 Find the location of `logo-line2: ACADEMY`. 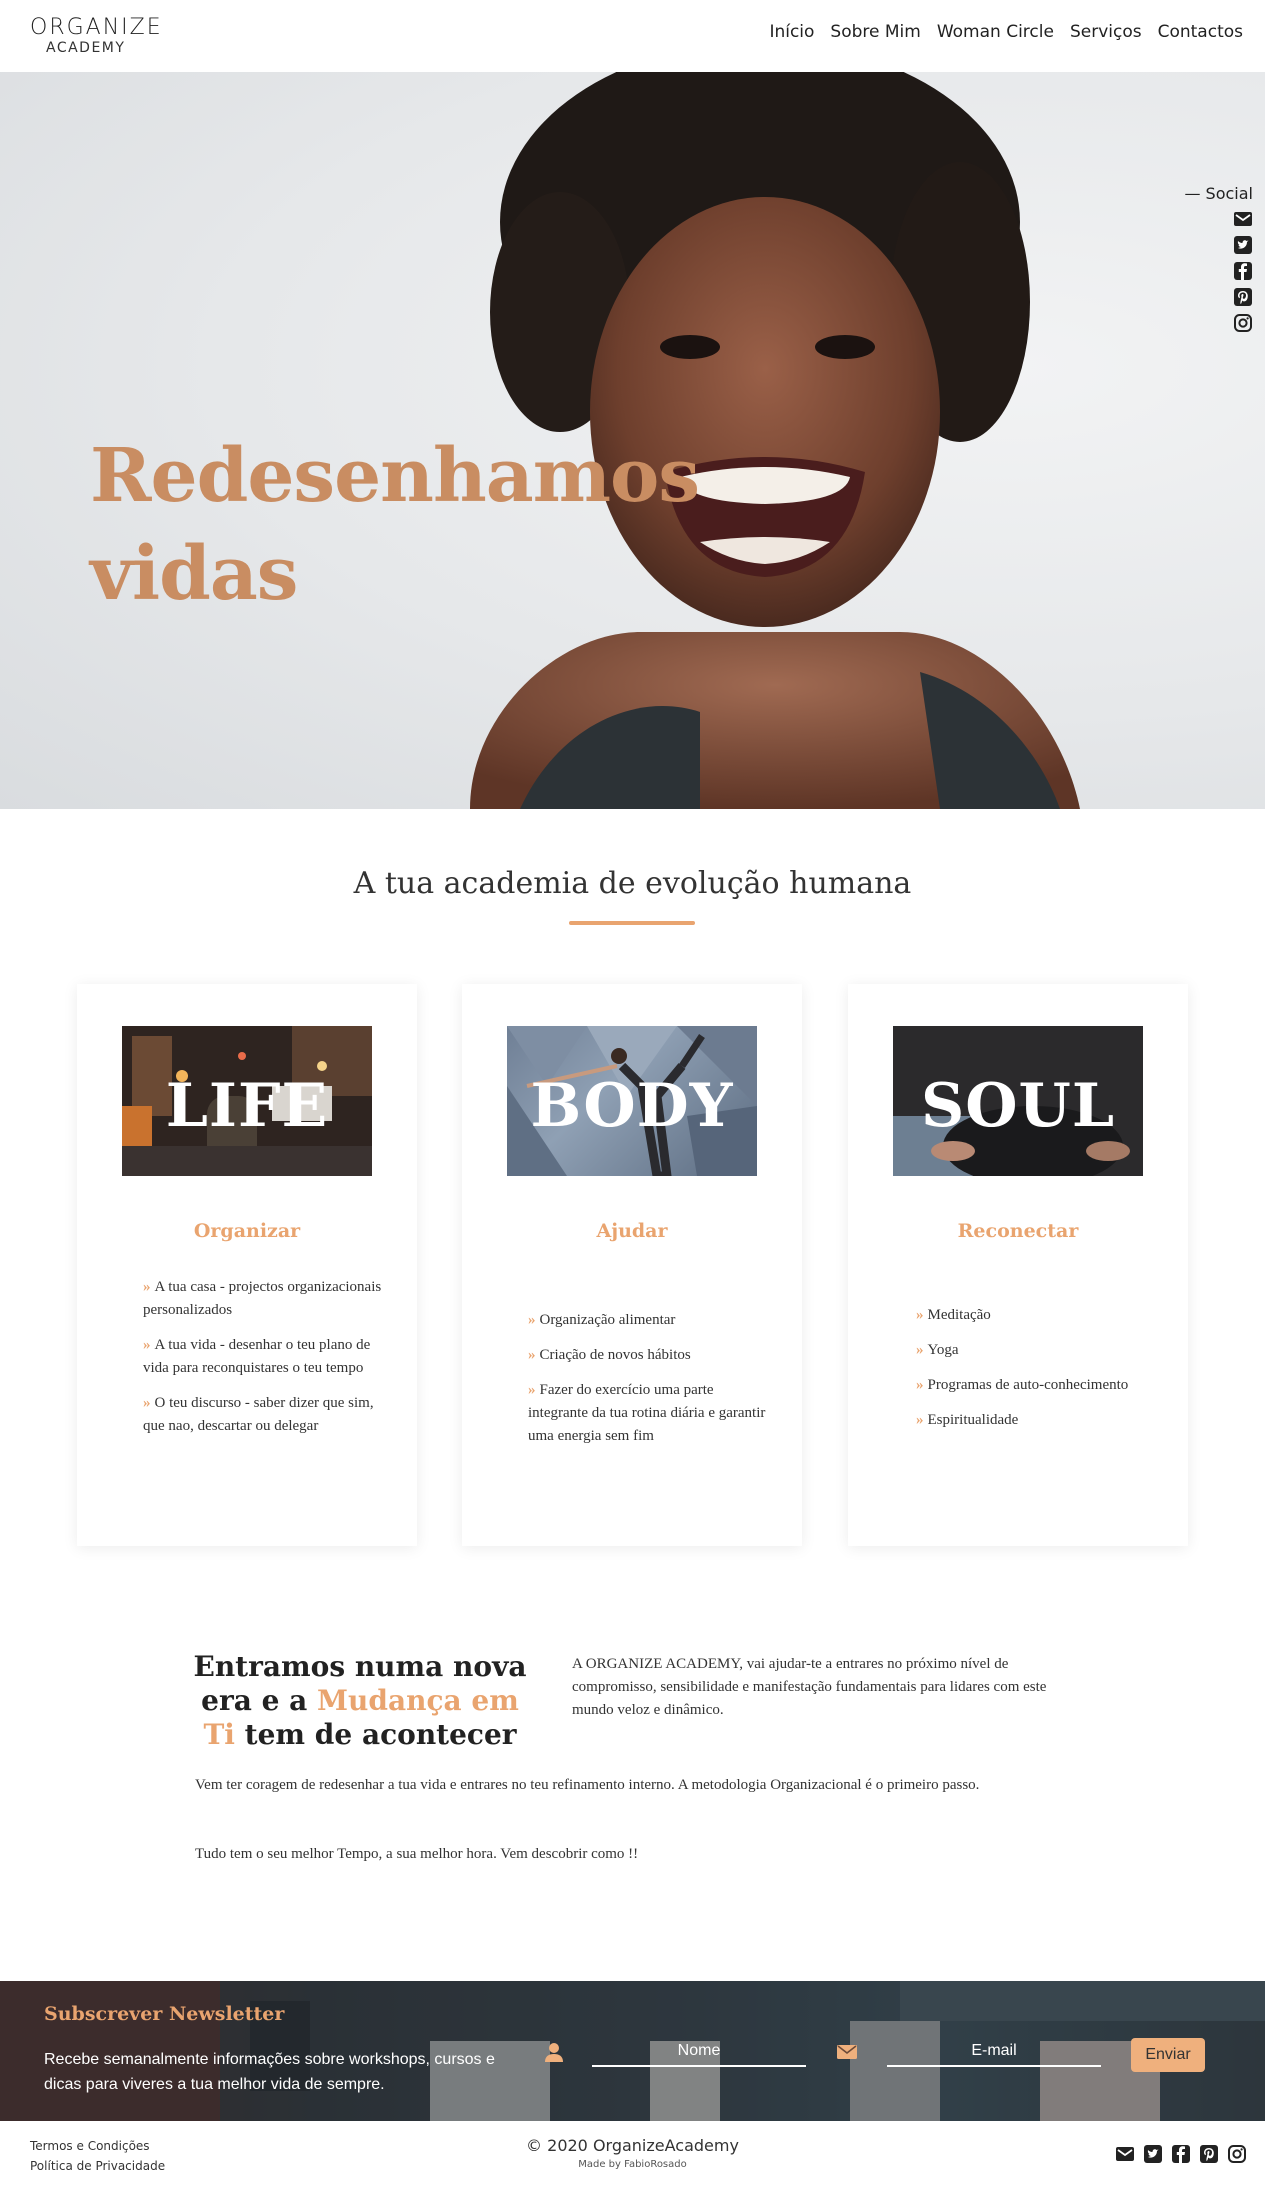

logo-line2: ACADEMY is located at coordinates (86, 48).